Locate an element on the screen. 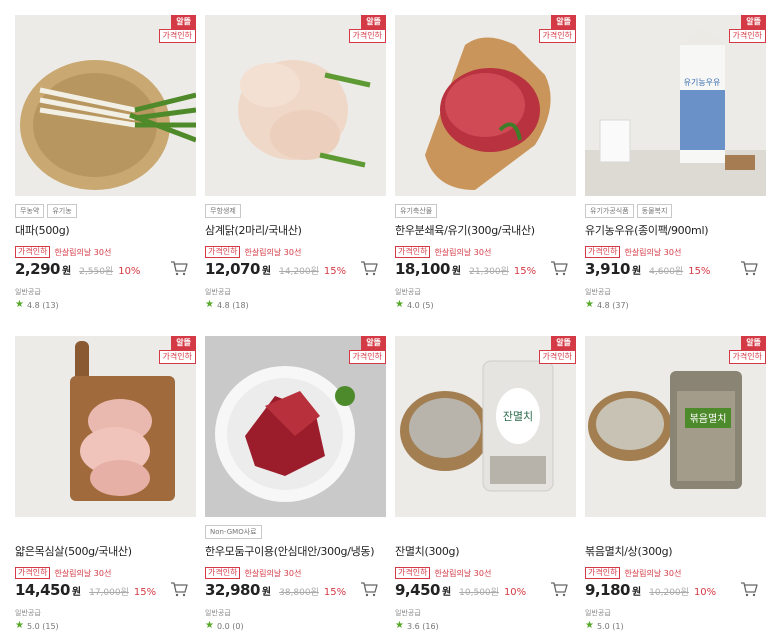  product-name: 한우모둠구이용(안심대안/300g/냉동) is located at coordinates (295, 551).